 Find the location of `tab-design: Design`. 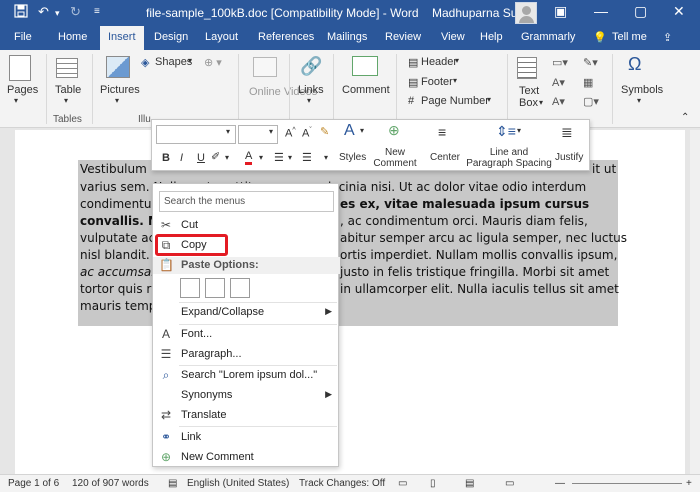

tab-design: Design is located at coordinates (171, 37).